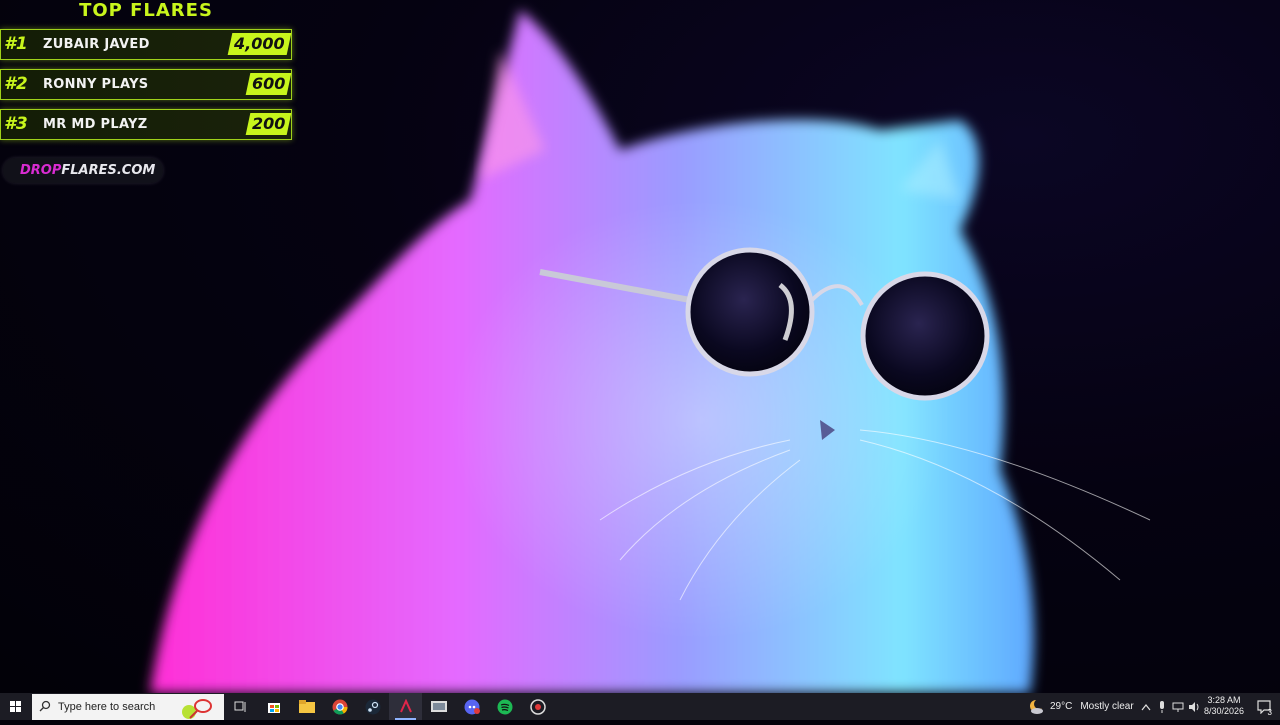 The width and height of the screenshot is (1280, 725). I want to click on dropflares-badge: DROPFLARES.COM, so click(83, 170).